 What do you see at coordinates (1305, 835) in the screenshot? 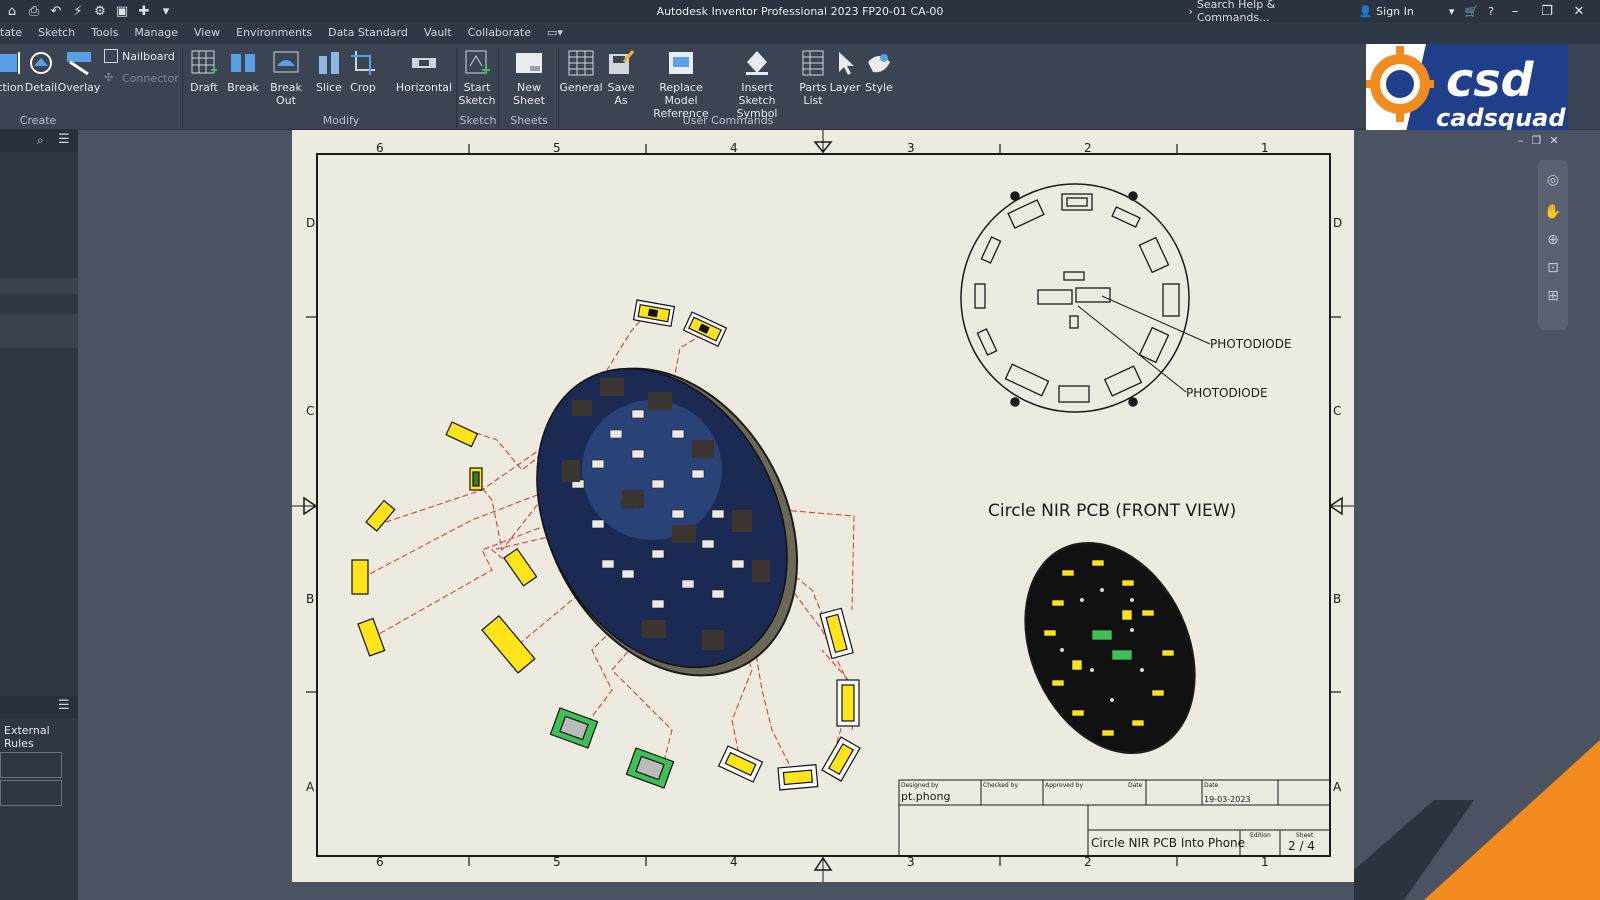
I see `sheet-label: Sheet` at bounding box center [1305, 835].